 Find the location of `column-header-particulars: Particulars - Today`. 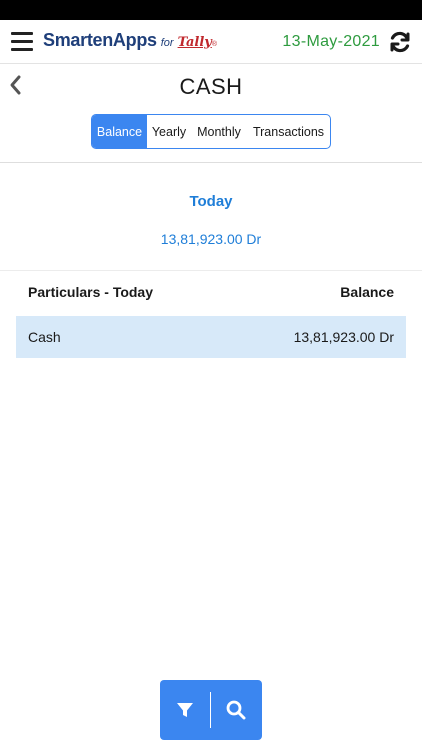

column-header-particulars: Particulars - Today is located at coordinates (91, 292).